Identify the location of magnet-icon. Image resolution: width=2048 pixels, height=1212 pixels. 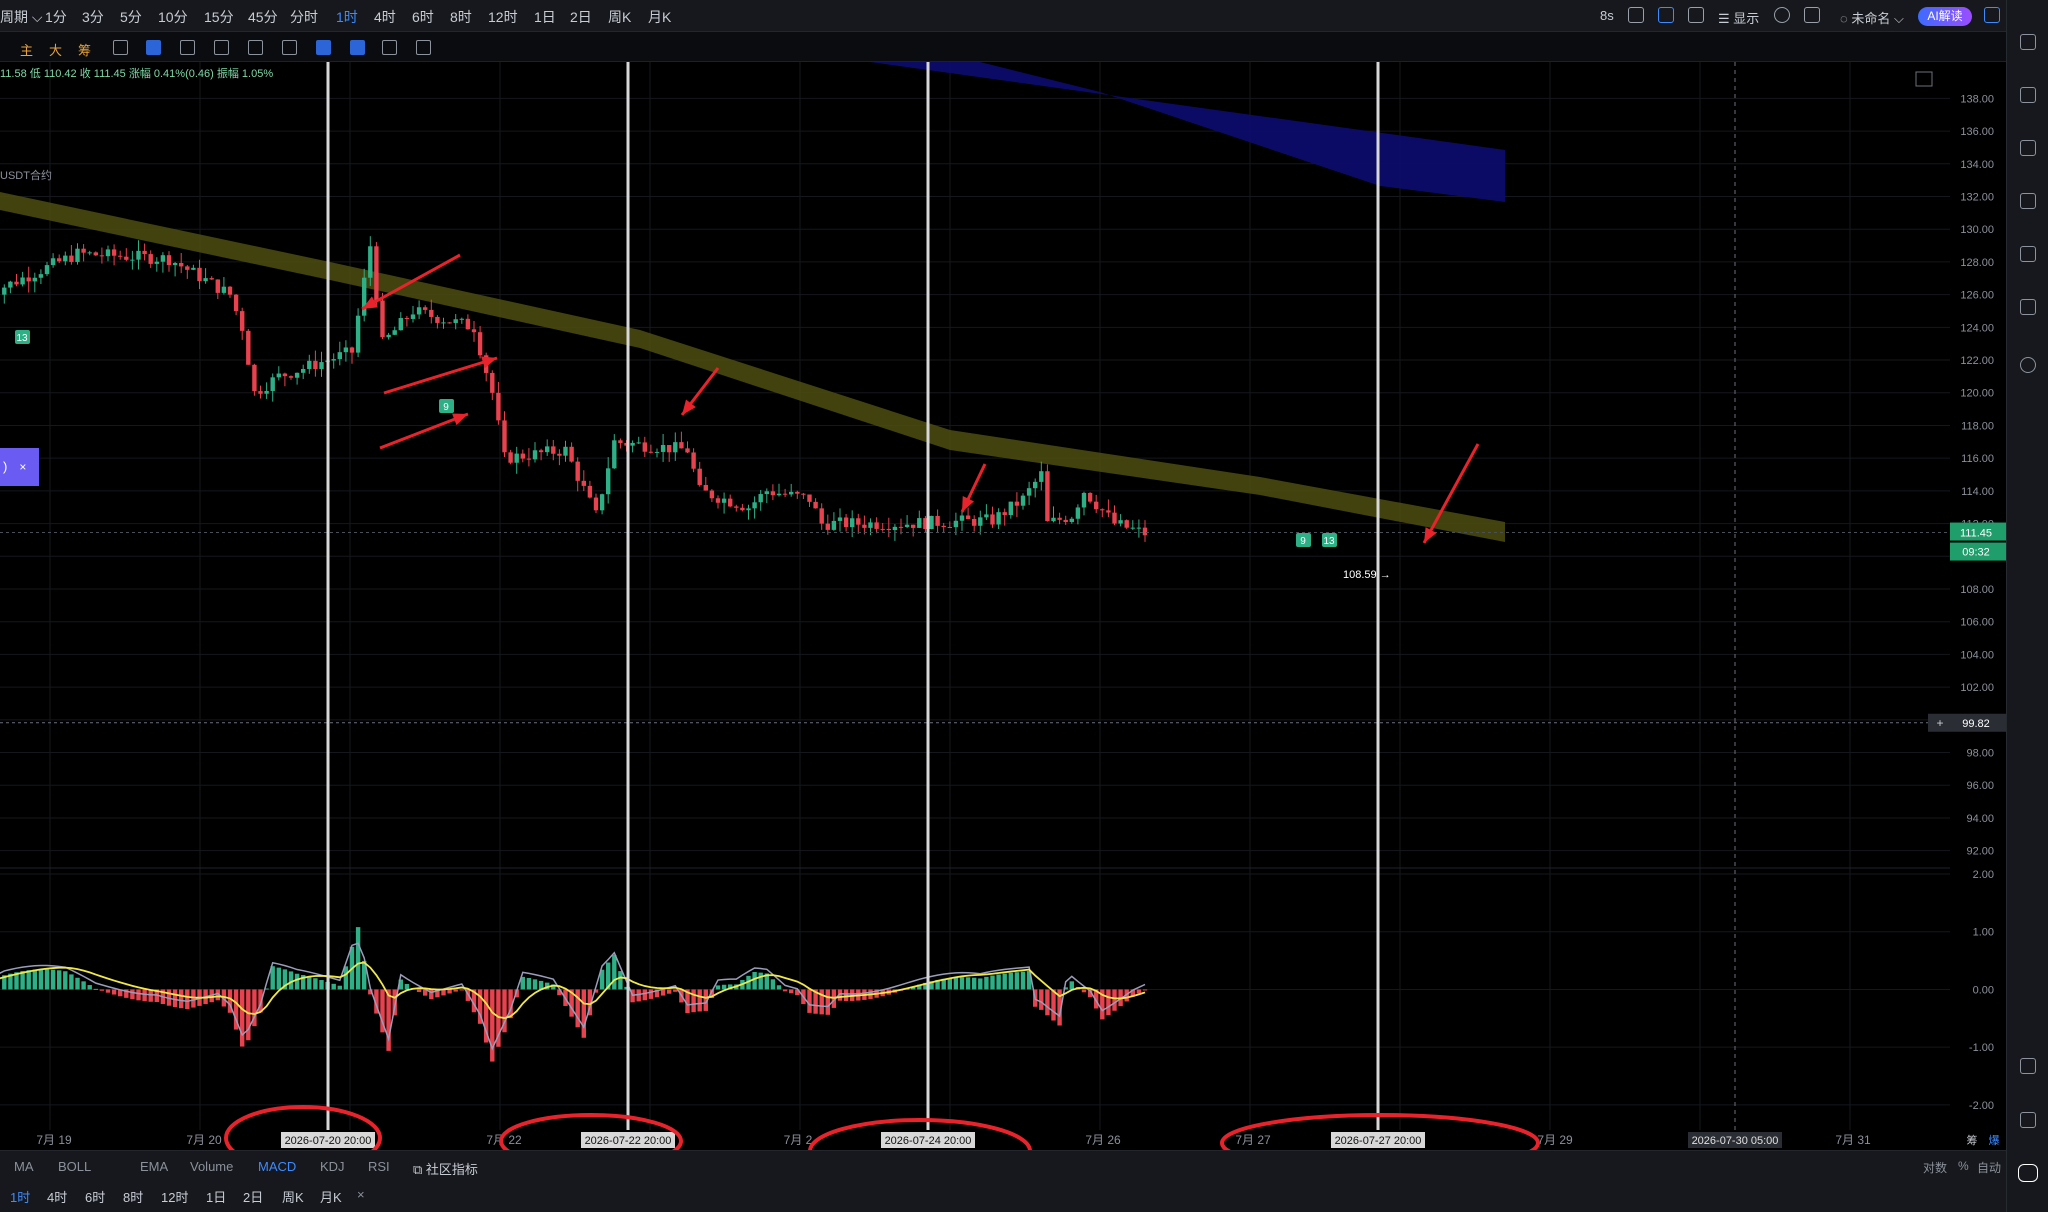
(187, 47).